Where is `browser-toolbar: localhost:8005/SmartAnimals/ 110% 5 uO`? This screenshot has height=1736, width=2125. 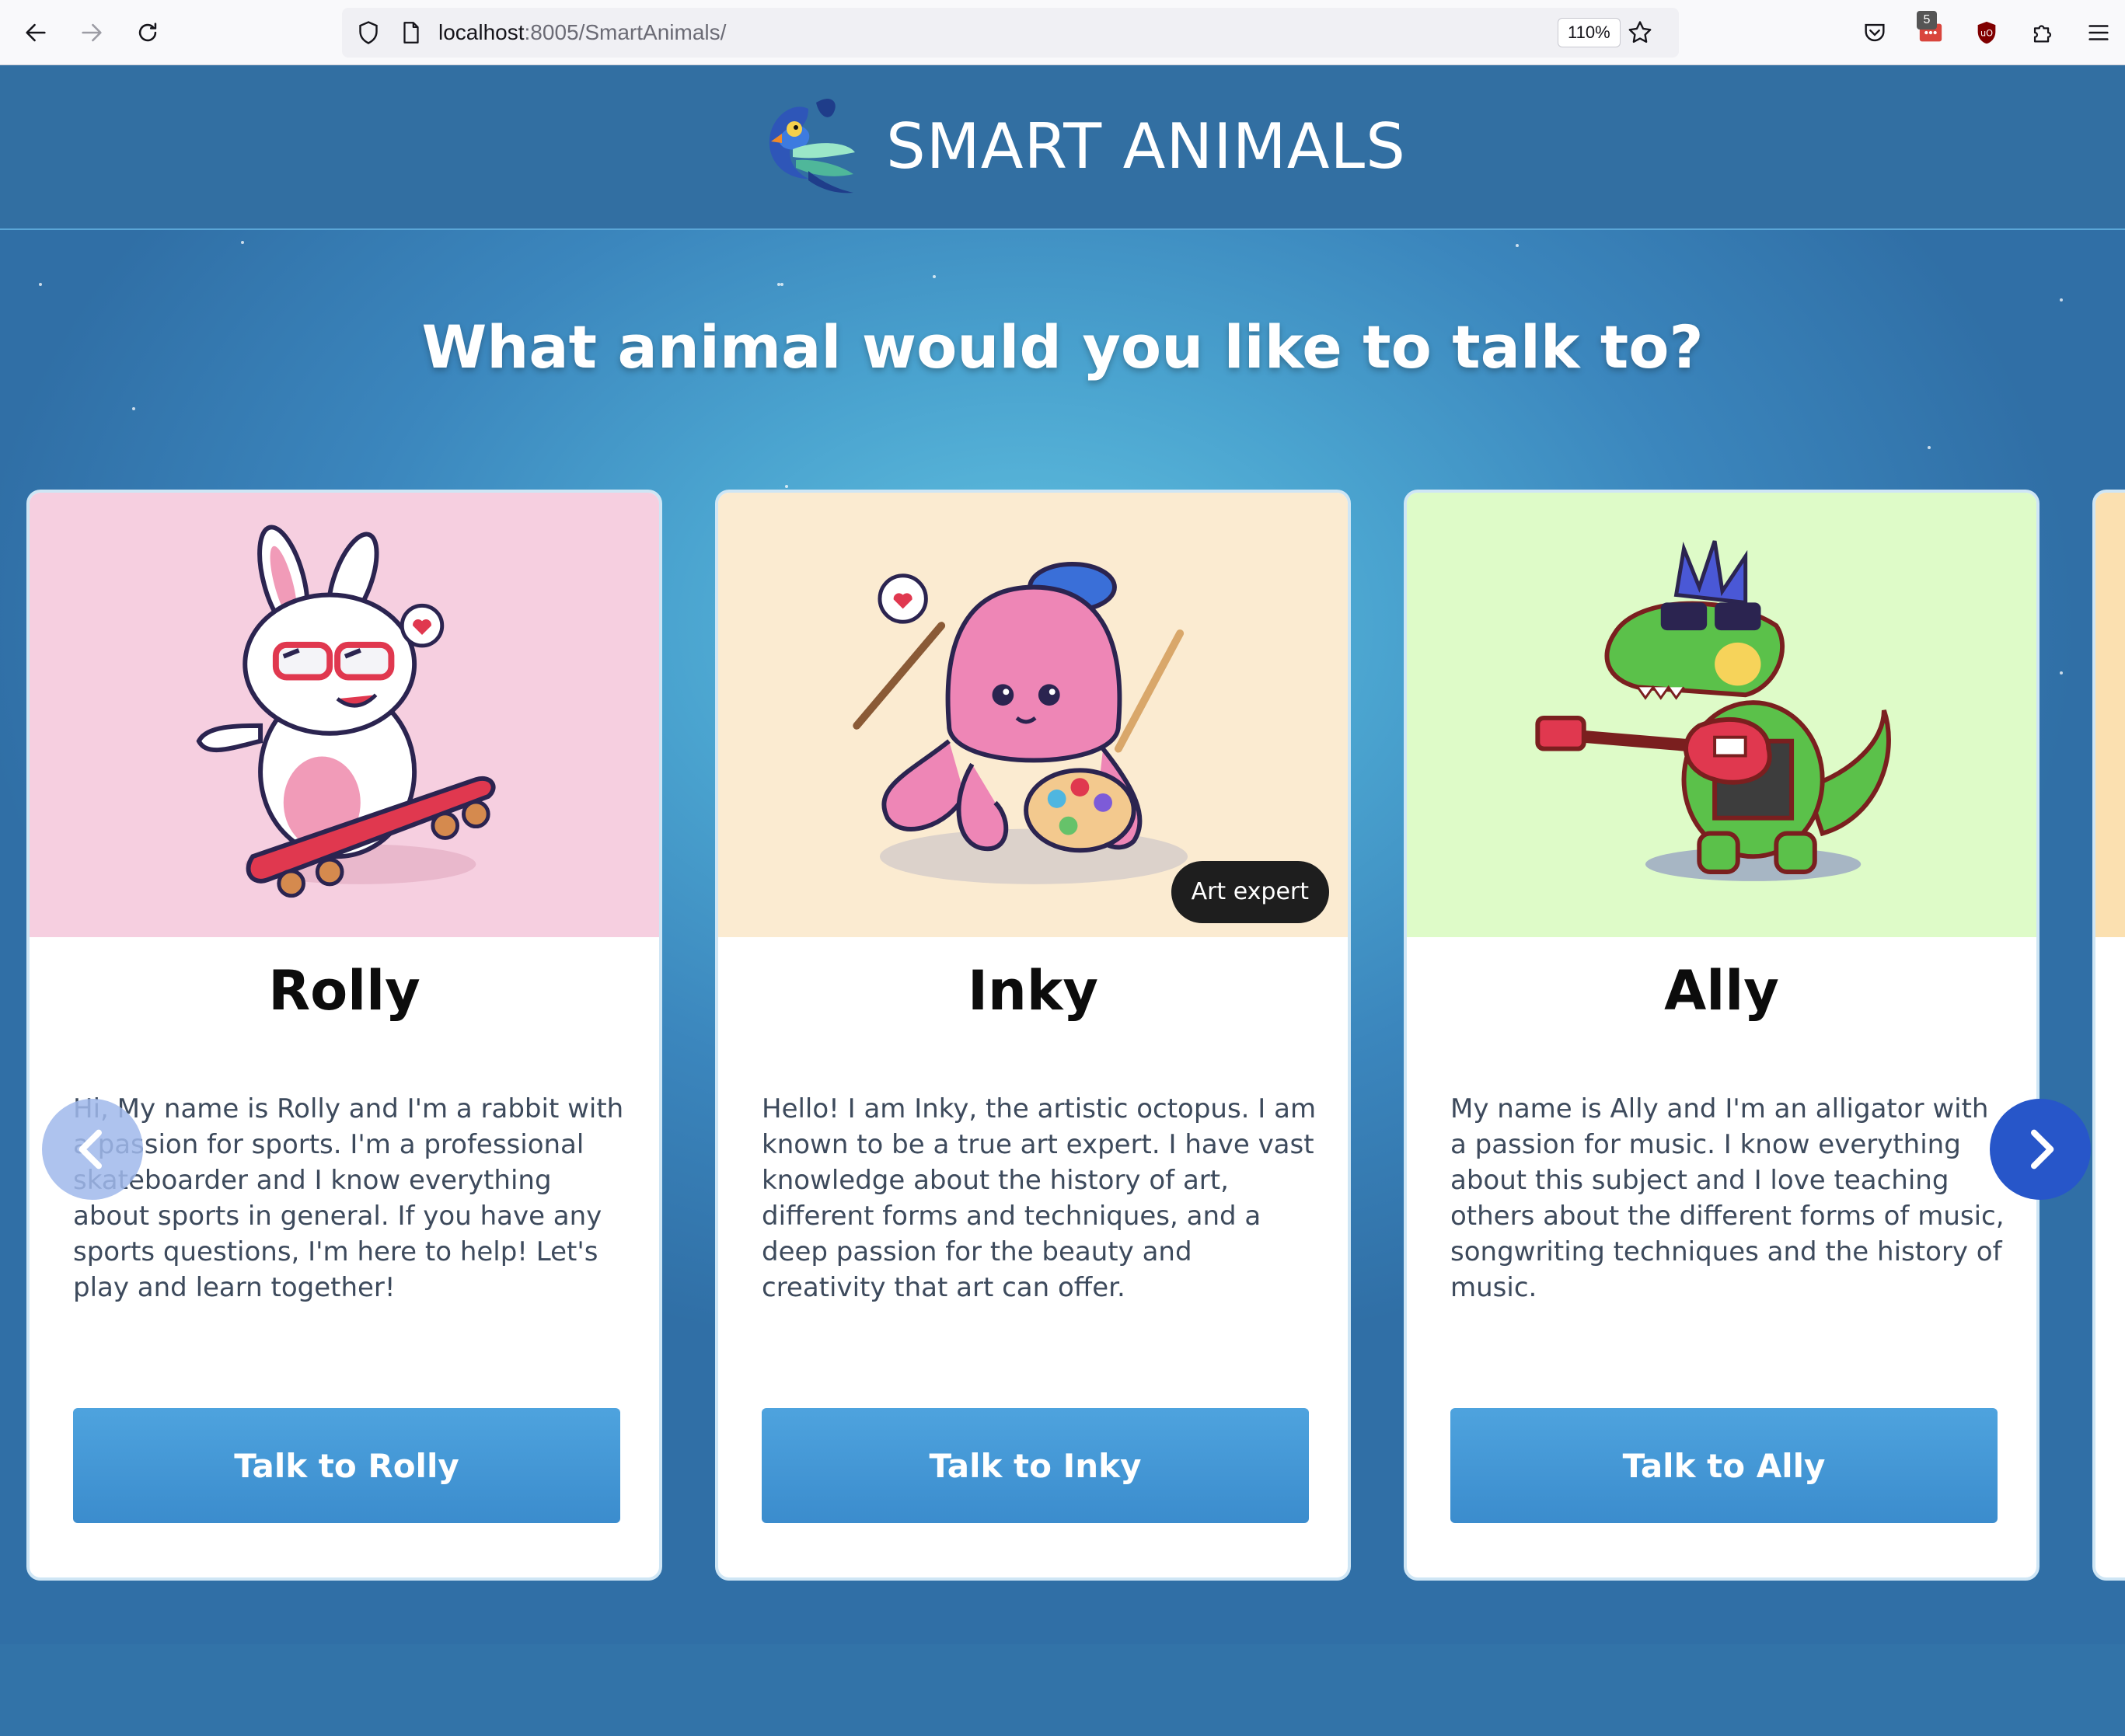 browser-toolbar: localhost:8005/SmartAnimals/ 110% 5 uO is located at coordinates (1062, 32).